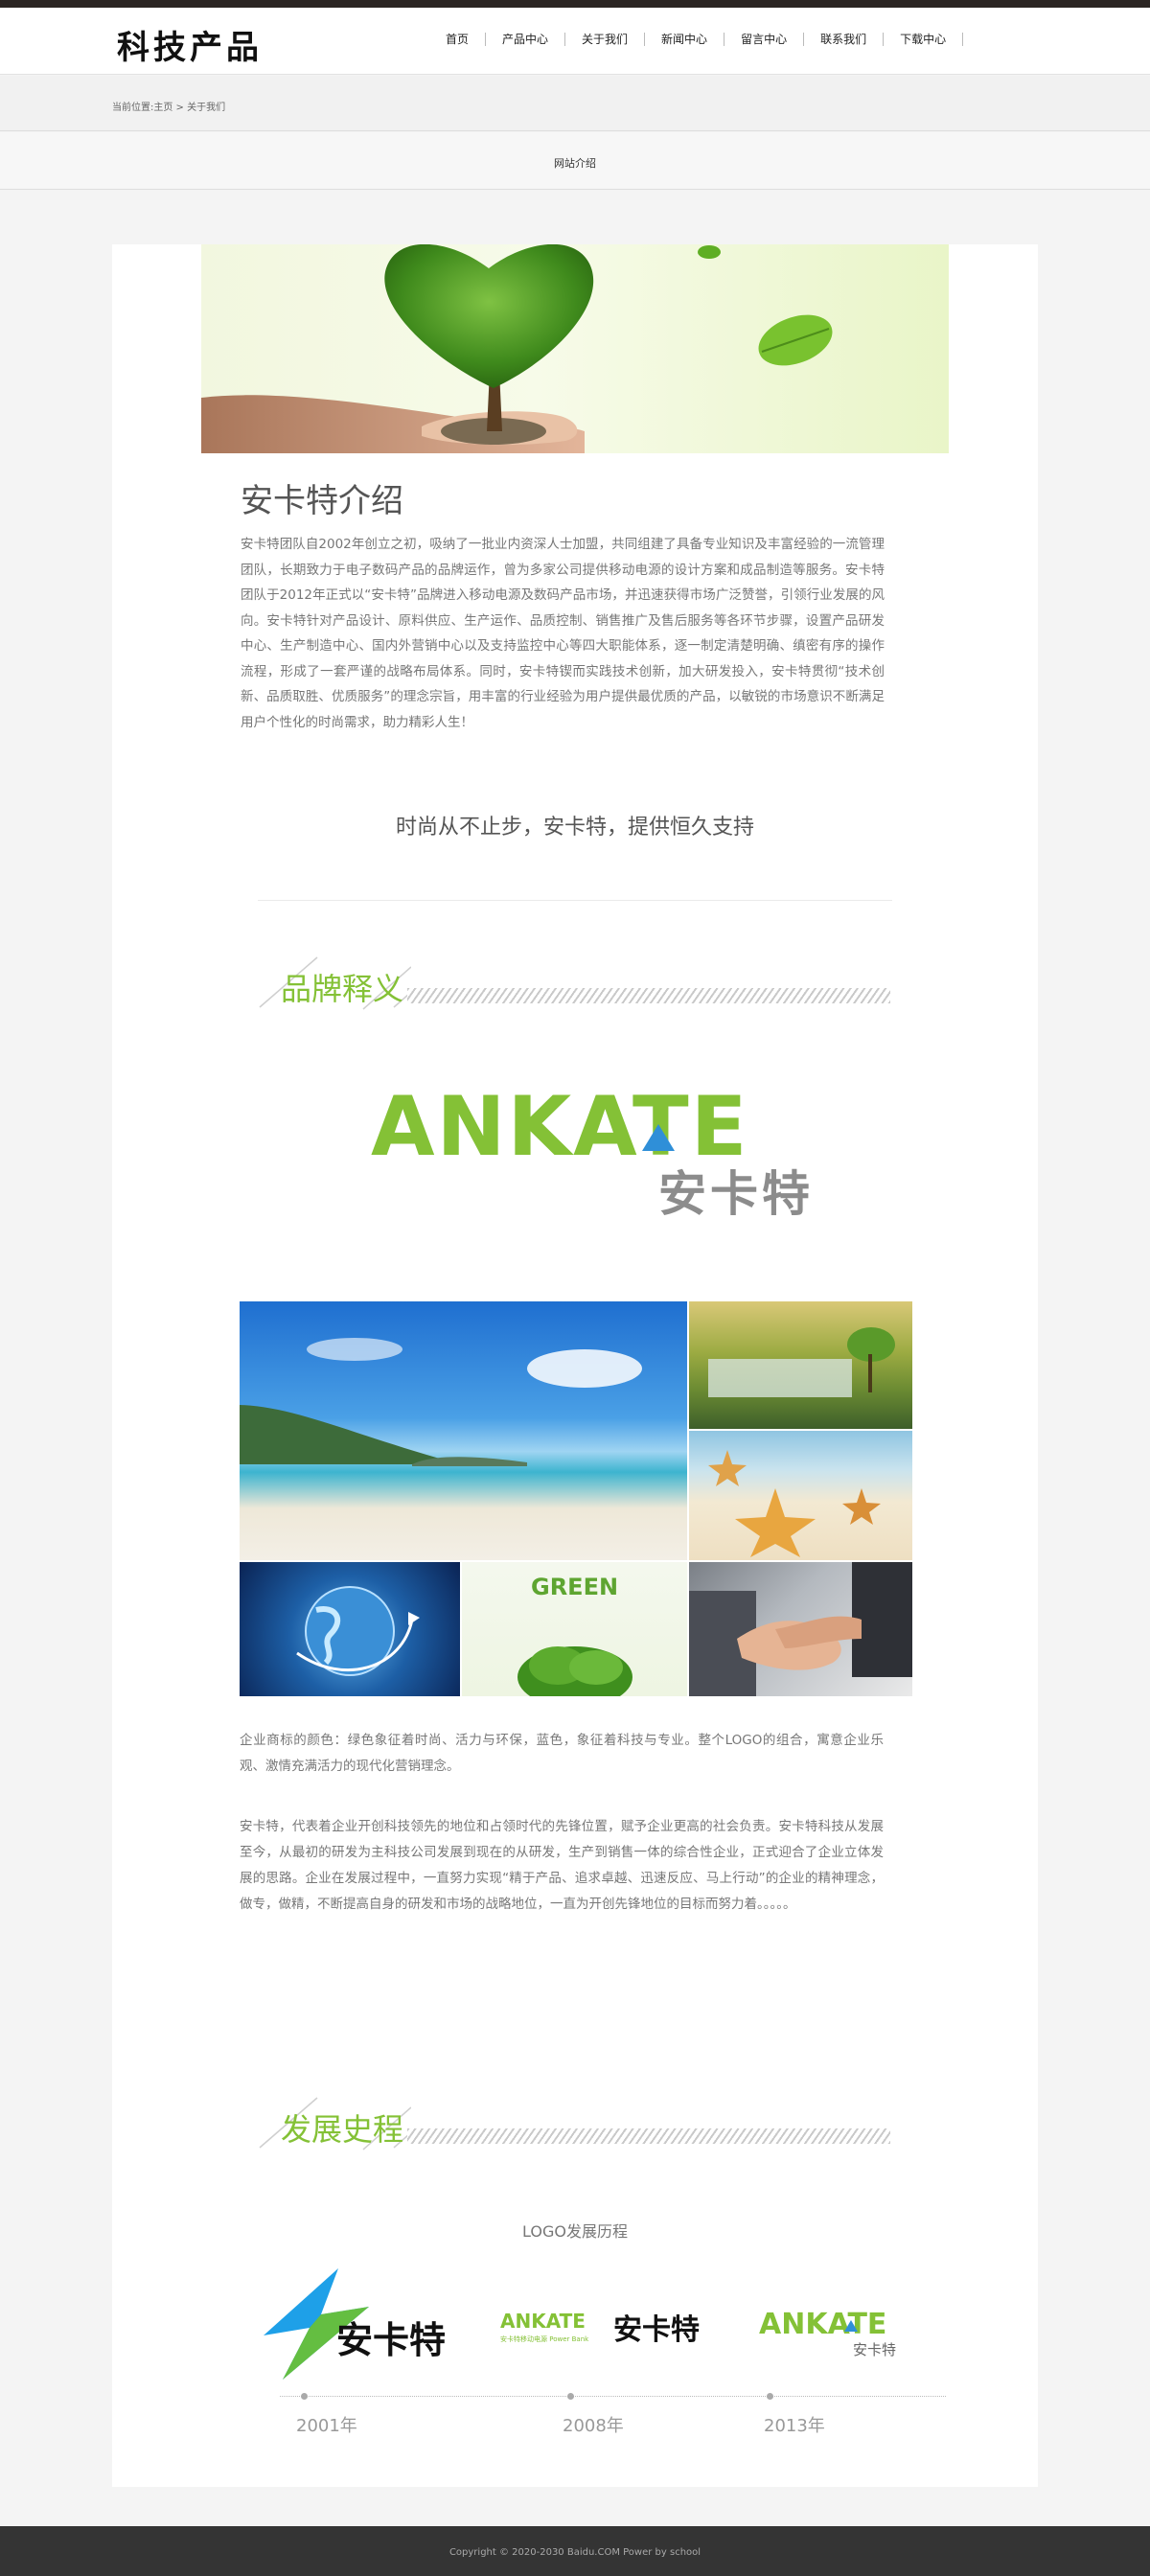 The width and height of the screenshot is (1150, 2576). I want to click on history-section-header: 发展史程, so click(575, 2123).